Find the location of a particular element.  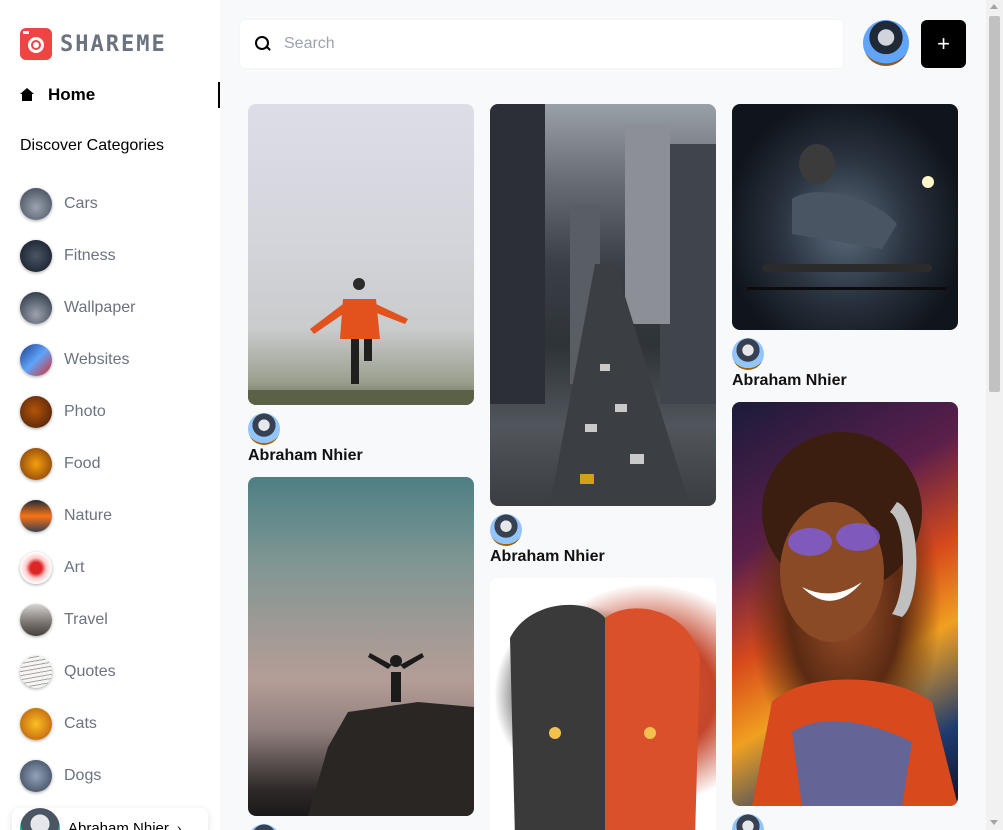

logo: SHAREME is located at coordinates (93, 44).